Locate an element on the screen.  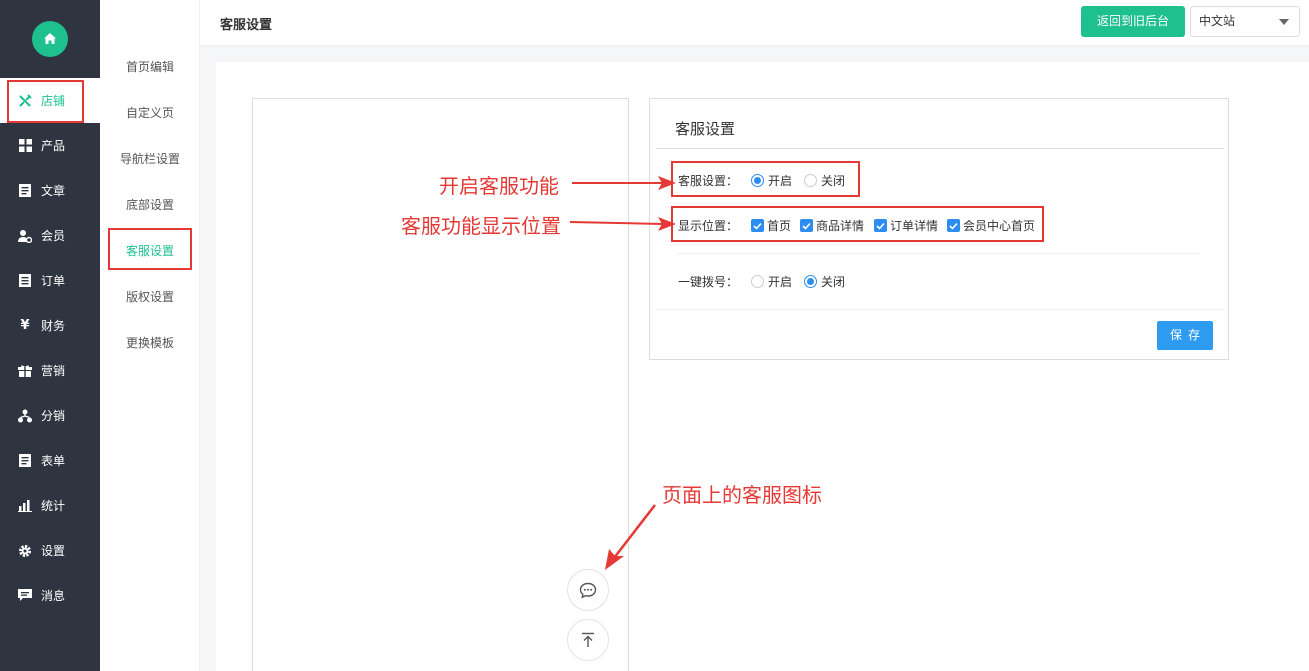
sidebar-item-label: 财务 is located at coordinates (53, 326).